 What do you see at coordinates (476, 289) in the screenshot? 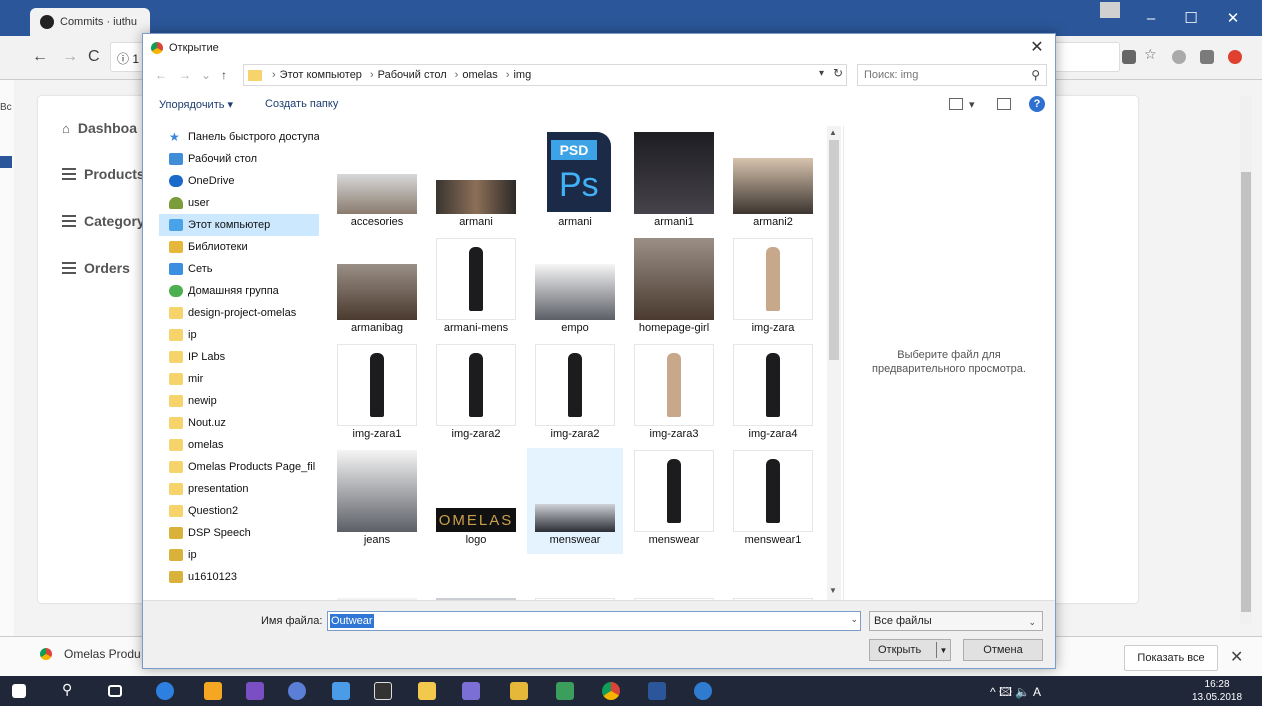
I see `file-item: armani-mens` at bounding box center [476, 289].